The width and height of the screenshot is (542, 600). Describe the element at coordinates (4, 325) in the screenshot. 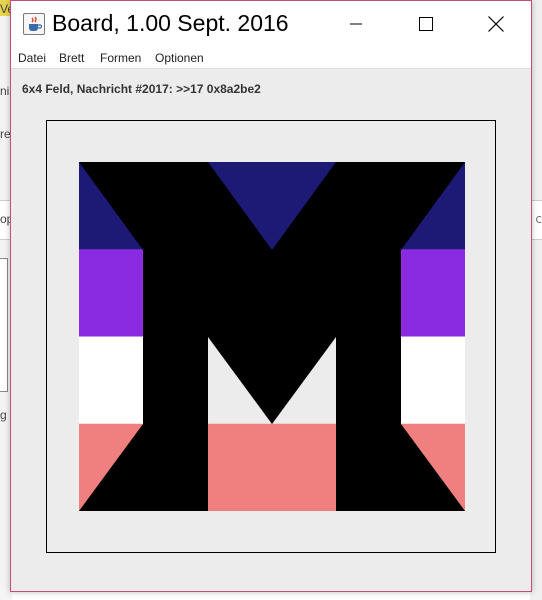

I see `background-panel` at that location.